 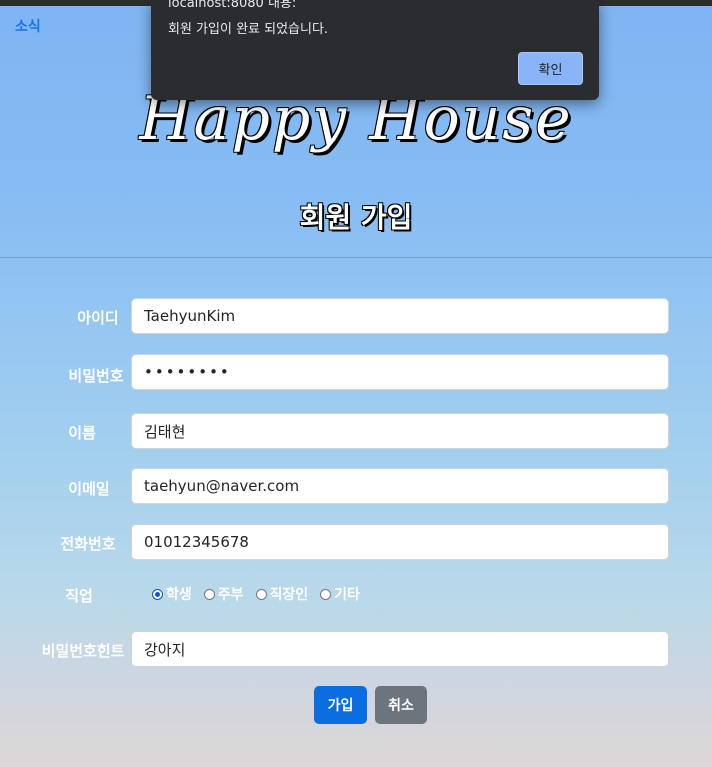 I want to click on phone-input: 01012345678, so click(x=400, y=542).